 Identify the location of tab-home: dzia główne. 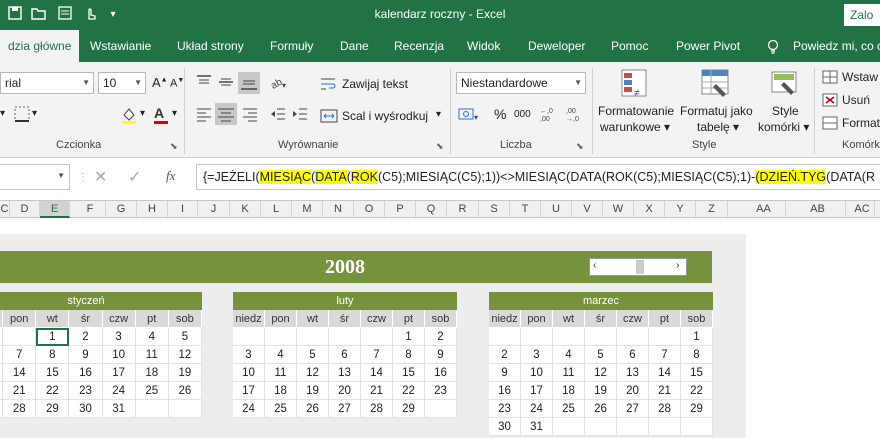
(40, 46).